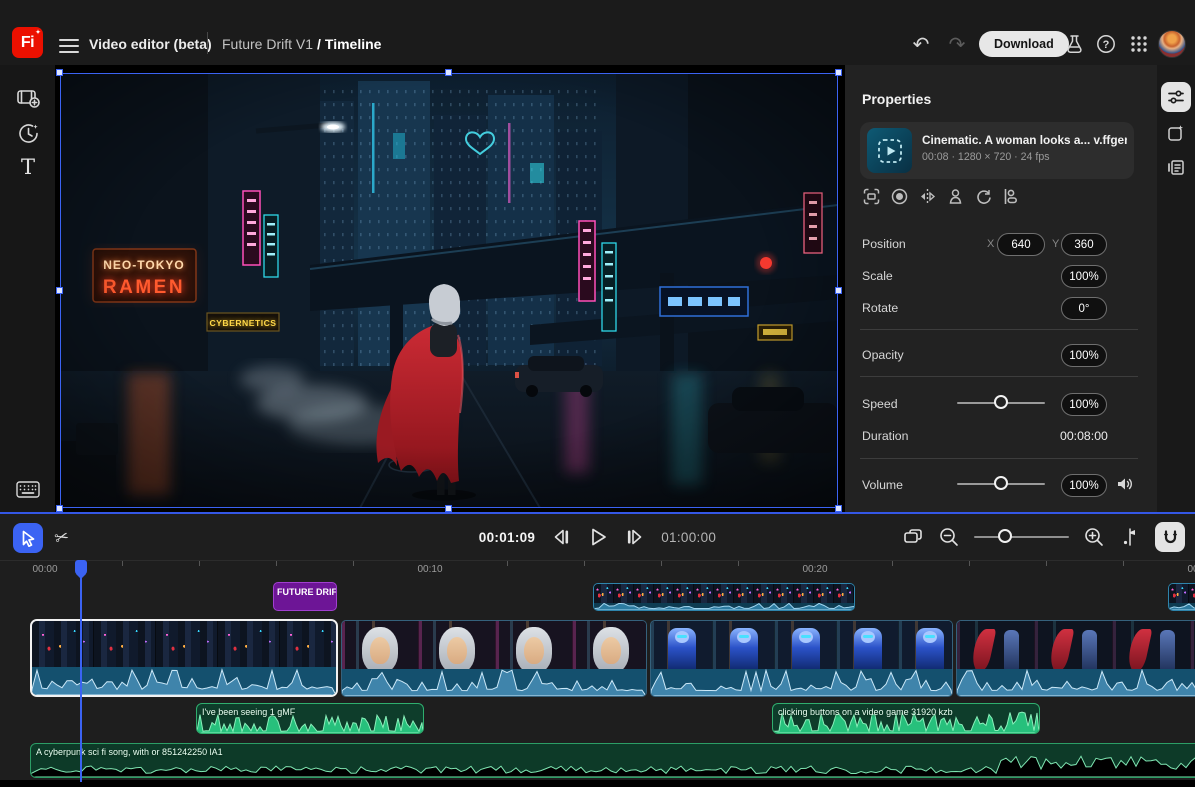  What do you see at coordinates (267, 44) in the screenshot?
I see `breadcrumb-project: Future Drift V1` at bounding box center [267, 44].